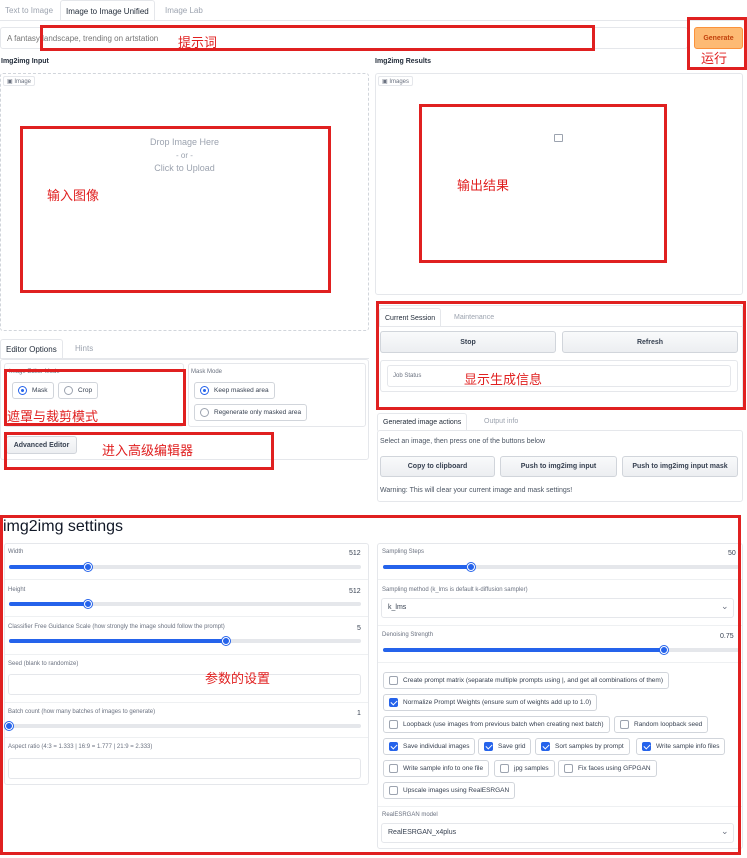  I want to click on push-to-img2img-input-button: Push to img2img input, so click(558, 466).